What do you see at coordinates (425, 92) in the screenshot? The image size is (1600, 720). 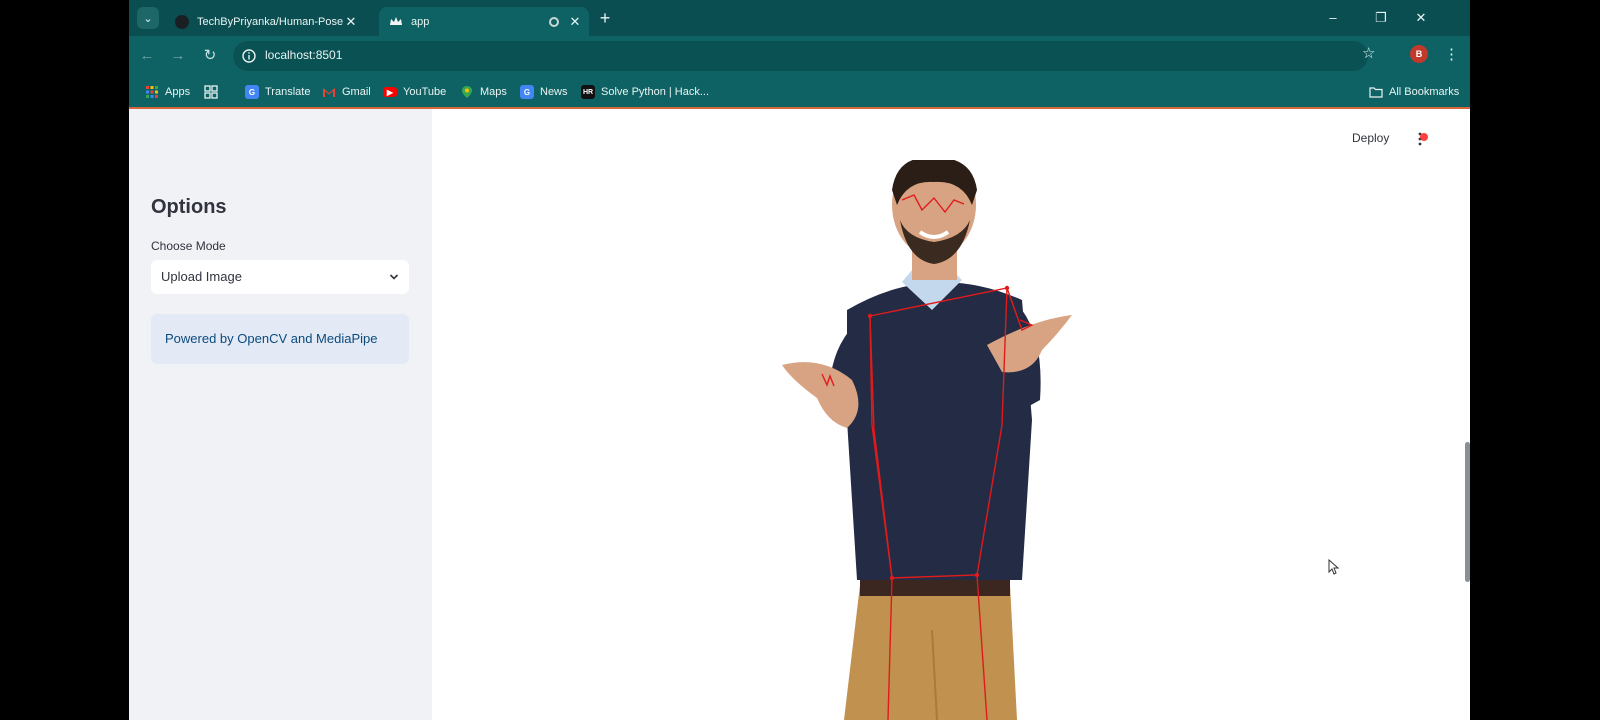 I see `bookmark-label: YouTube` at bounding box center [425, 92].